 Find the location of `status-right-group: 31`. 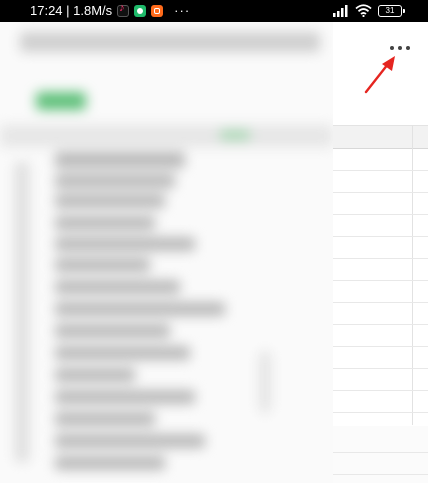

status-right-group: 31 is located at coordinates (369, 10).